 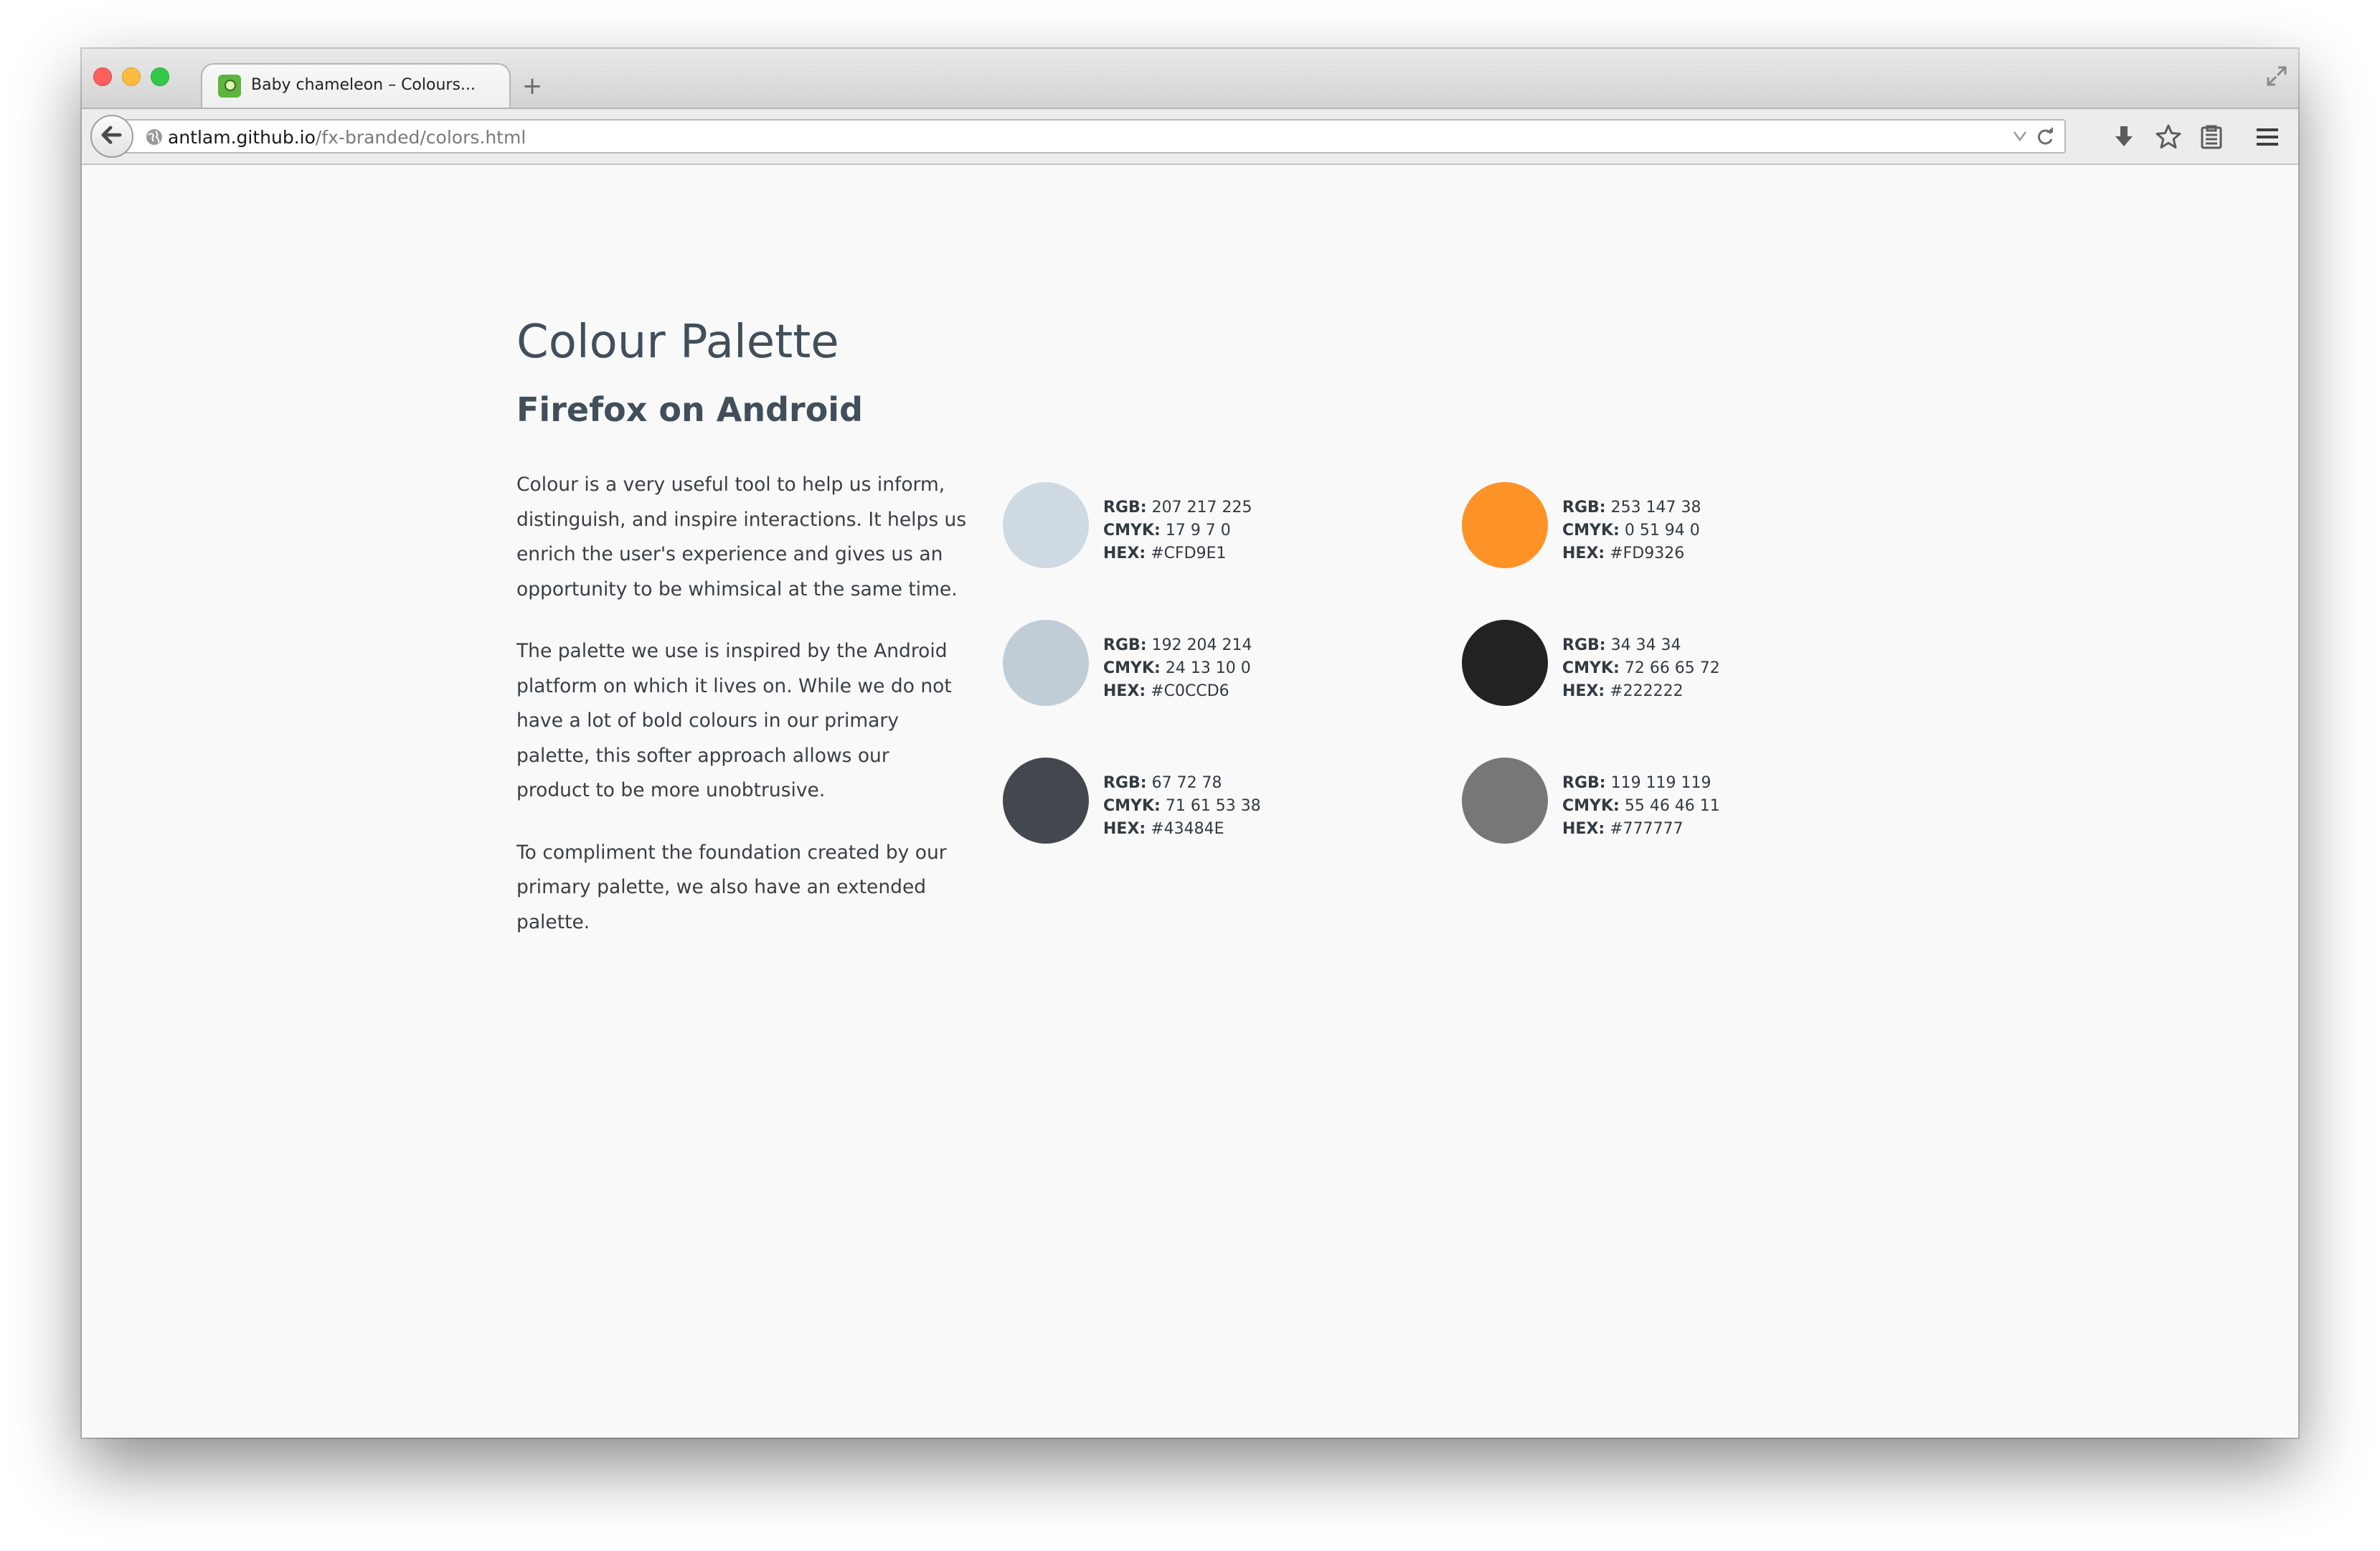 I want to click on page-subtitle: Firefox on Android, so click(x=689, y=409).